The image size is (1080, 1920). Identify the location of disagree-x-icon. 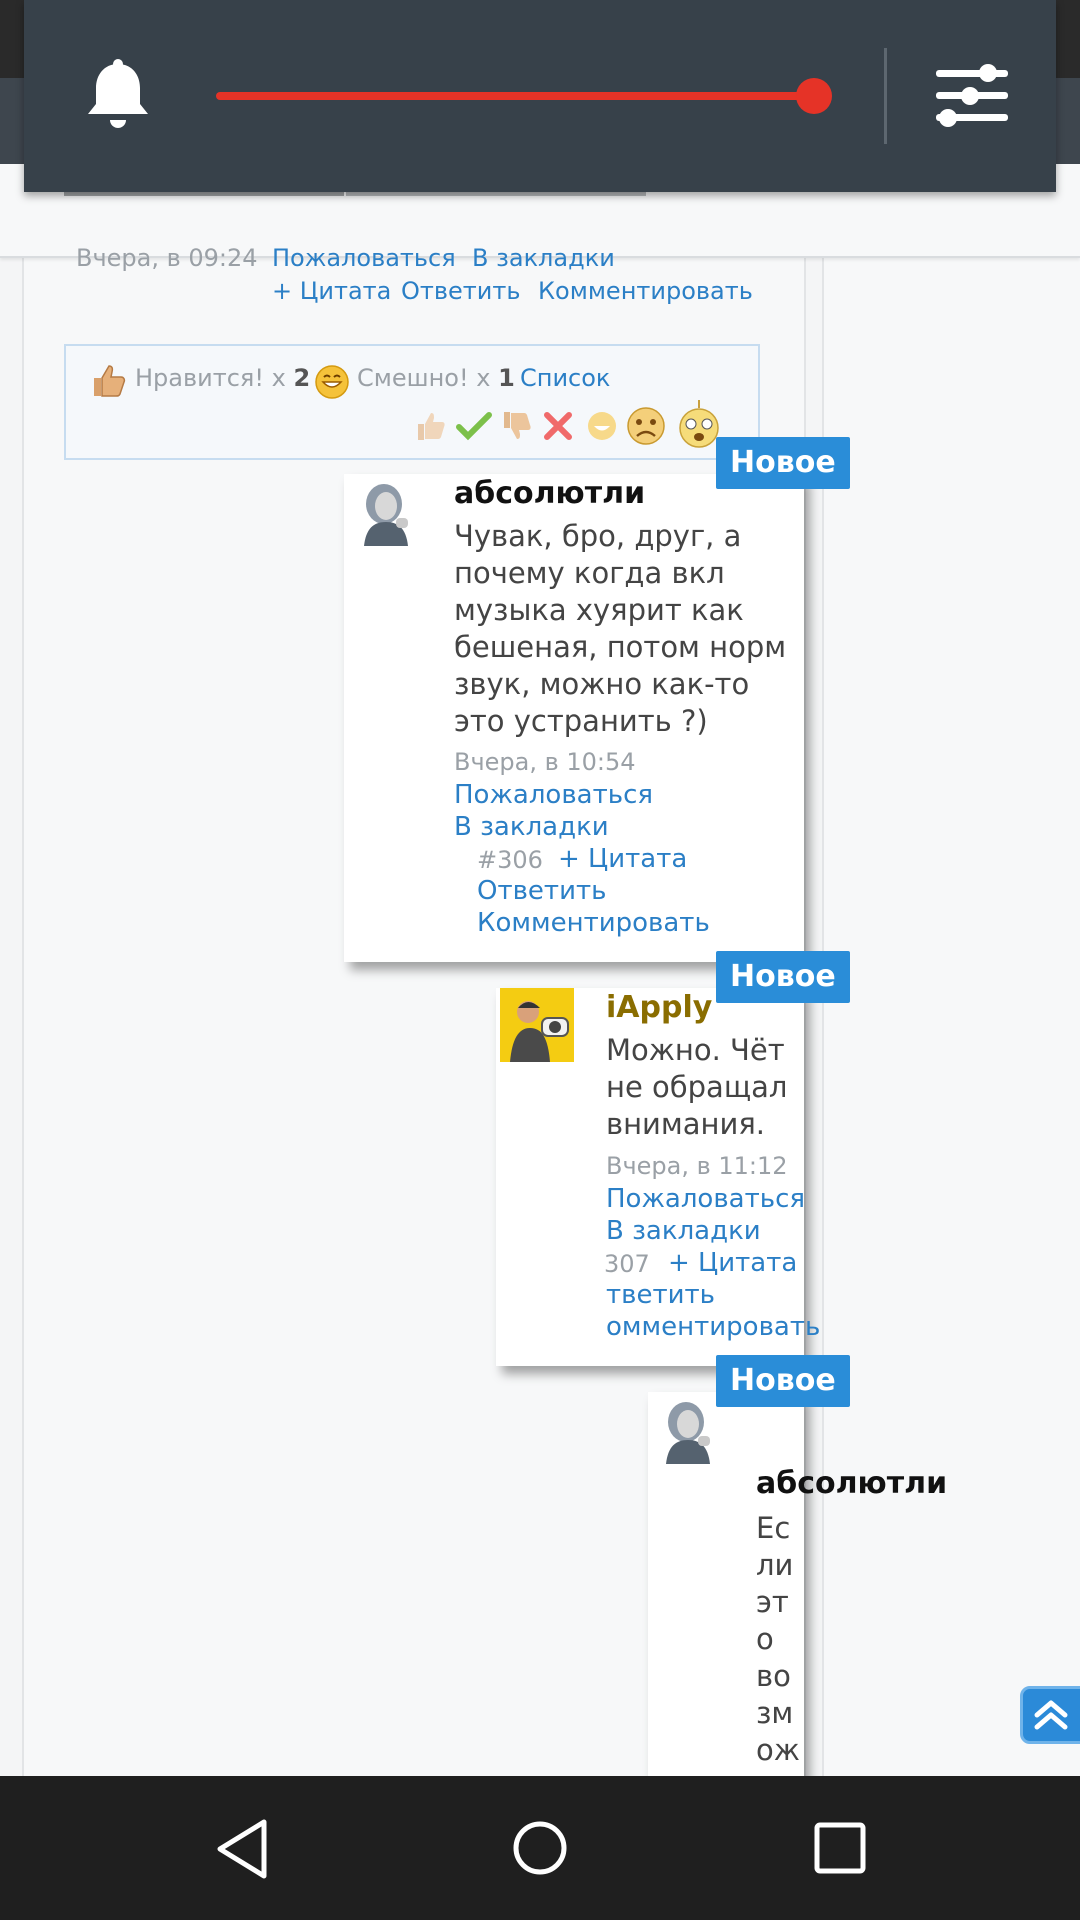
(558, 428).